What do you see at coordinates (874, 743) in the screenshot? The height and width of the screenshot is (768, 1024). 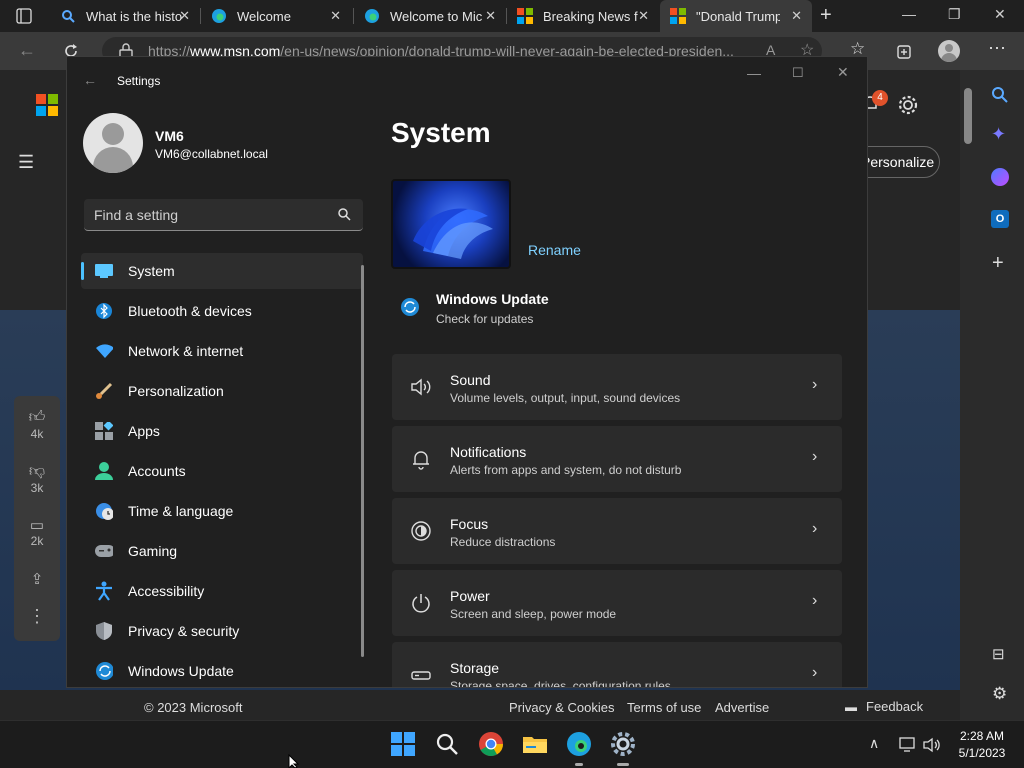 I see `show-hidden-icons-chevron-icon: ∧` at bounding box center [874, 743].